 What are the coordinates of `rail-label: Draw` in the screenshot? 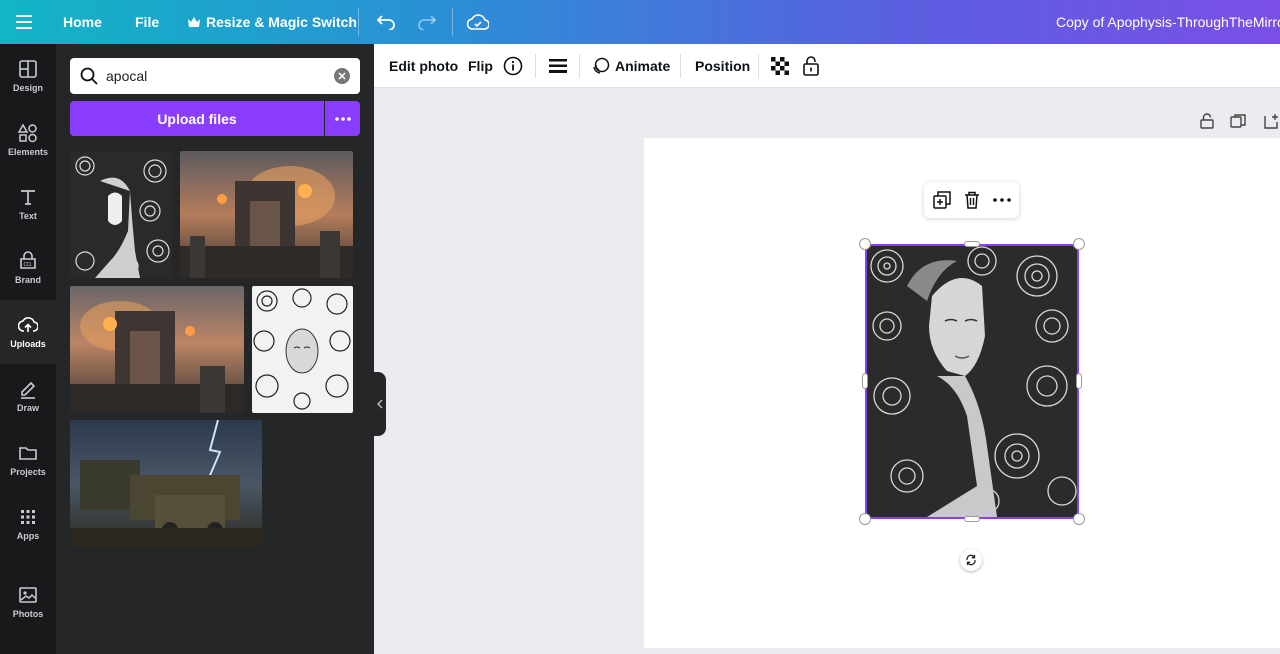 It's located at (27, 408).